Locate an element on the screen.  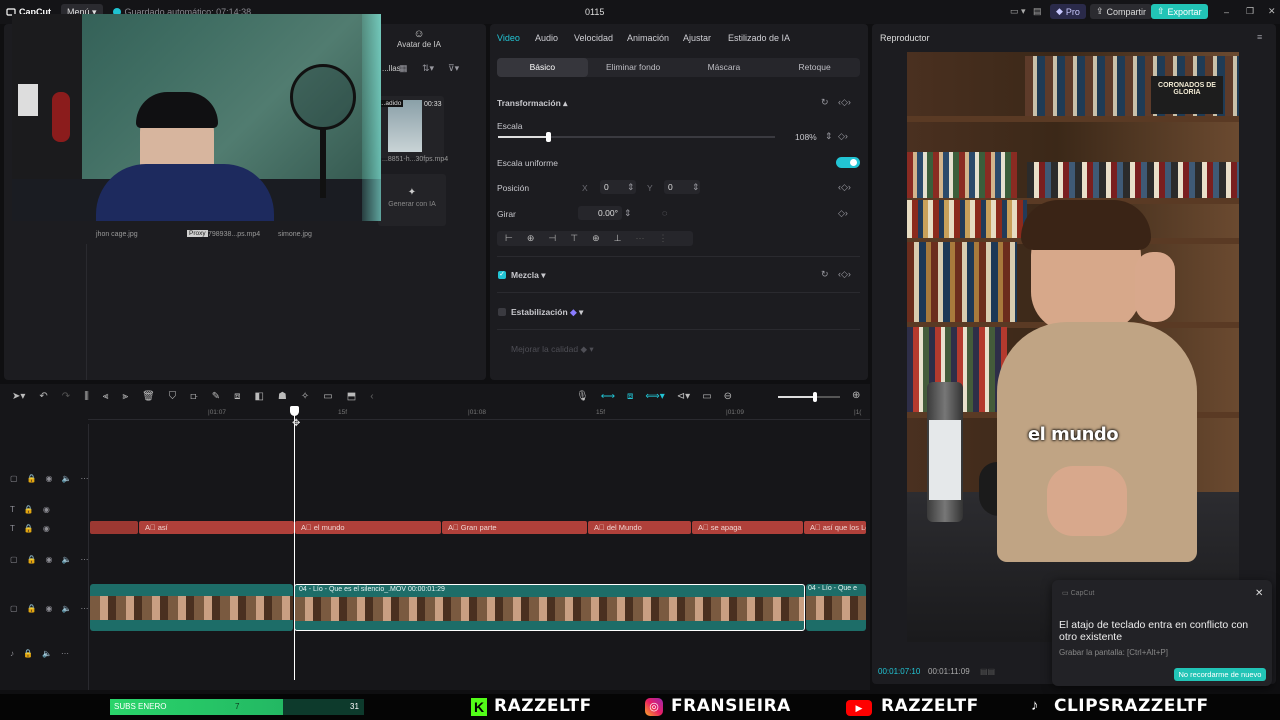
media-tab-caption: ...llas is located at coordinates (391, 68).